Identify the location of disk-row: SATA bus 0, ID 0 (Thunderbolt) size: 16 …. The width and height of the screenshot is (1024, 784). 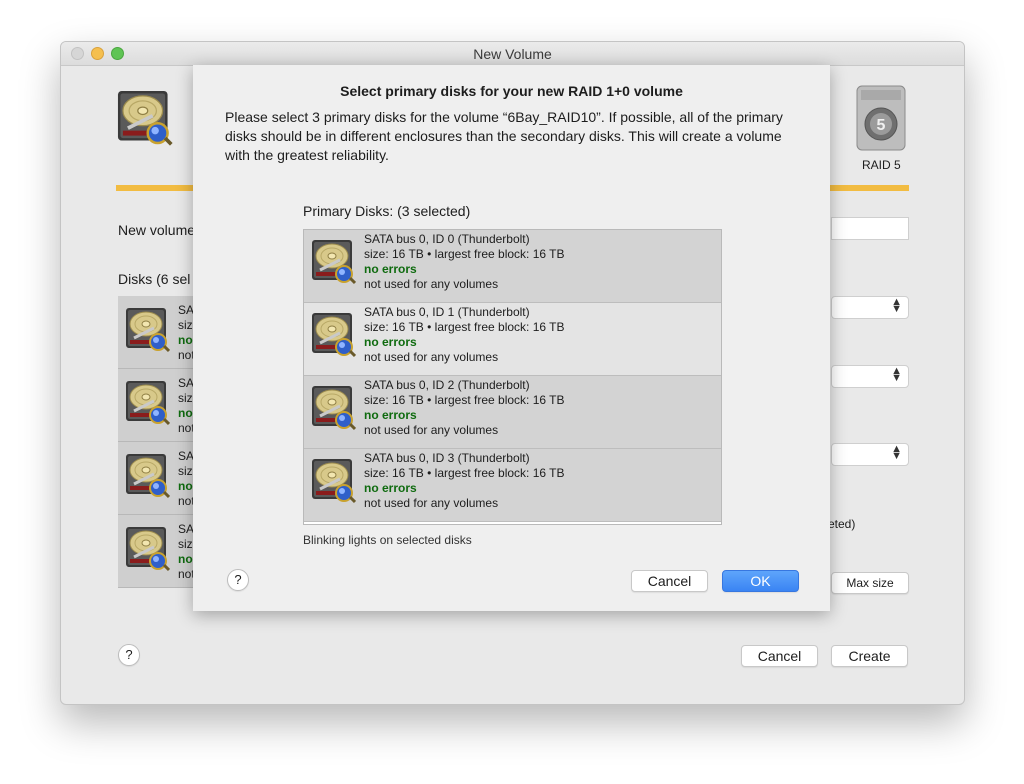
(512, 266).